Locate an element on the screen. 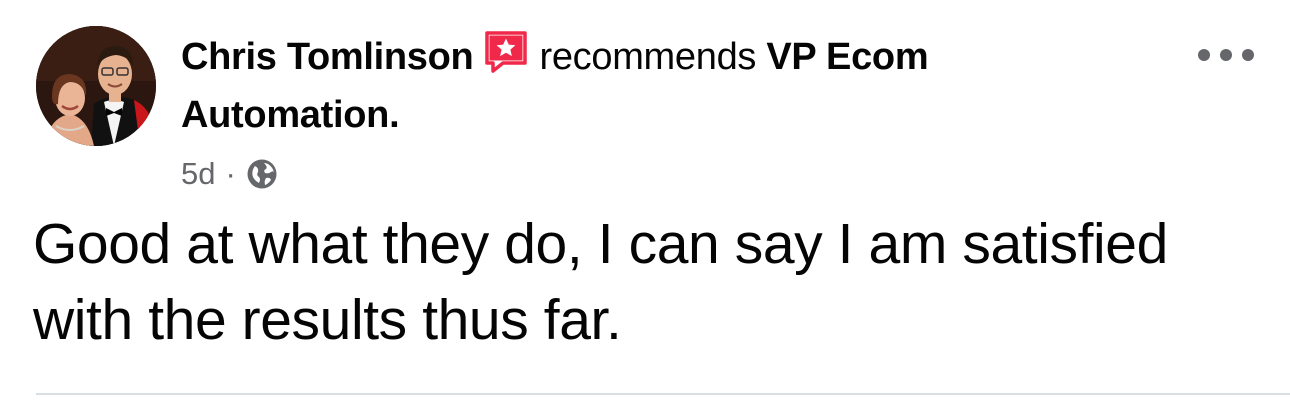  author-name: Chris Tomlinson is located at coordinates (327, 57).